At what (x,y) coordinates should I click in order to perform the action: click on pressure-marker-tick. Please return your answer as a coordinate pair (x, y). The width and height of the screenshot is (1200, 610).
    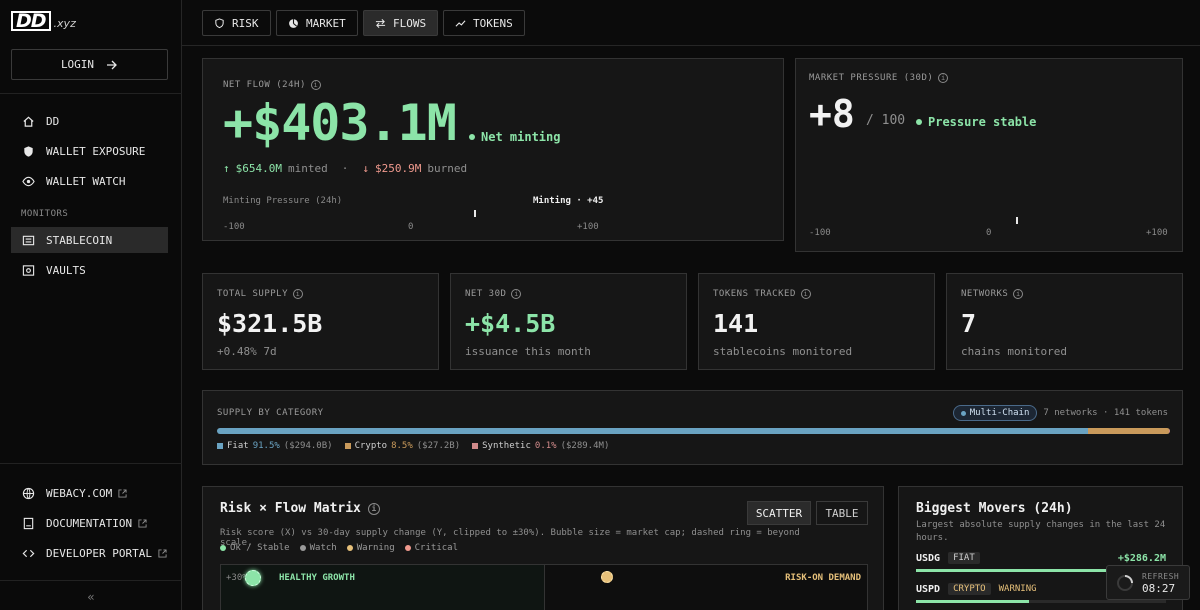
    Looking at the image, I should click on (474, 213).